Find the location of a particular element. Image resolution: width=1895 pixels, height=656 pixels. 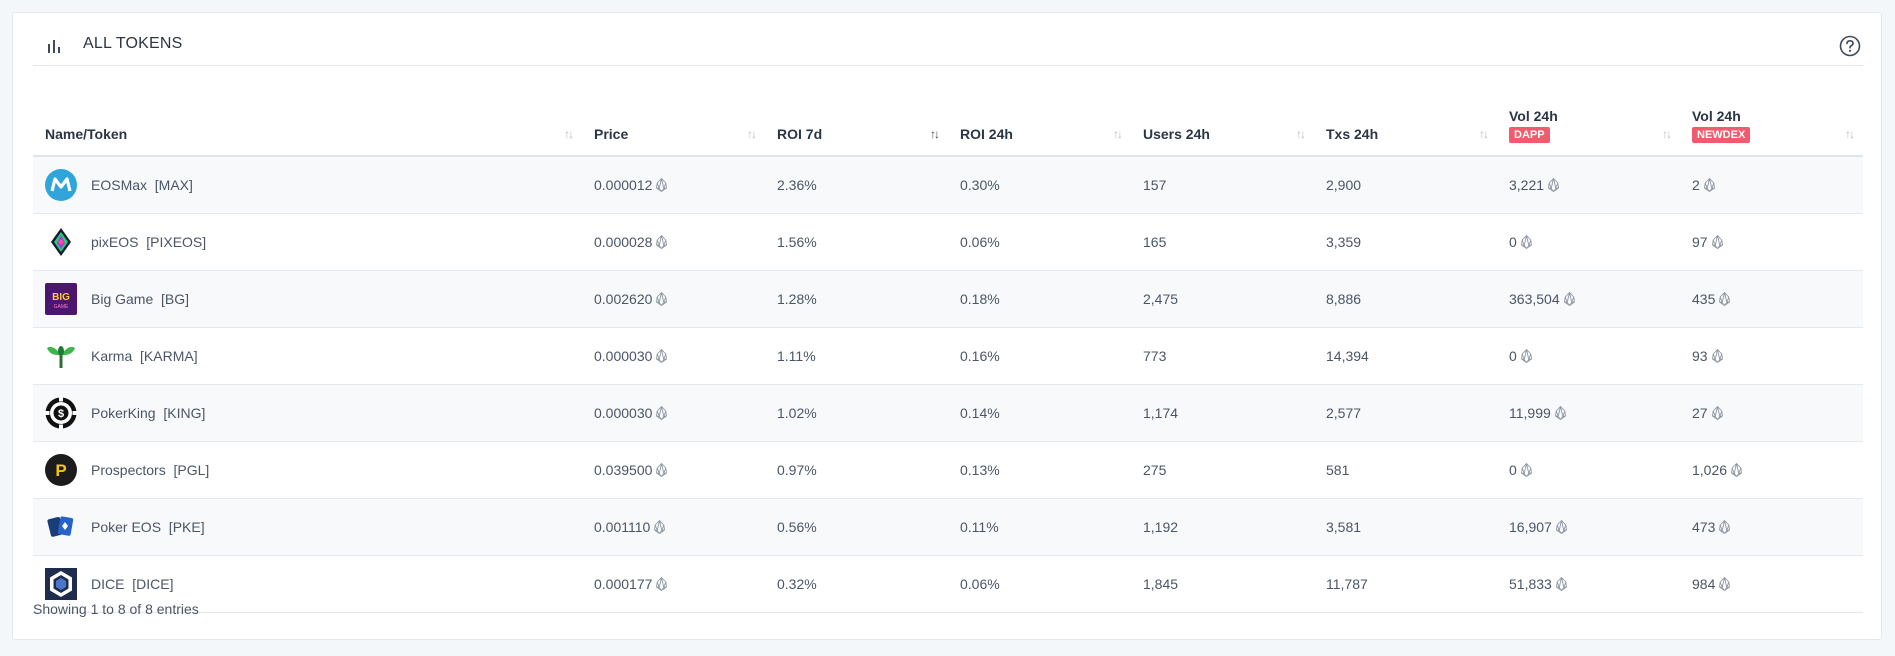

roi-7d-cell: 1.28% is located at coordinates (856, 299).